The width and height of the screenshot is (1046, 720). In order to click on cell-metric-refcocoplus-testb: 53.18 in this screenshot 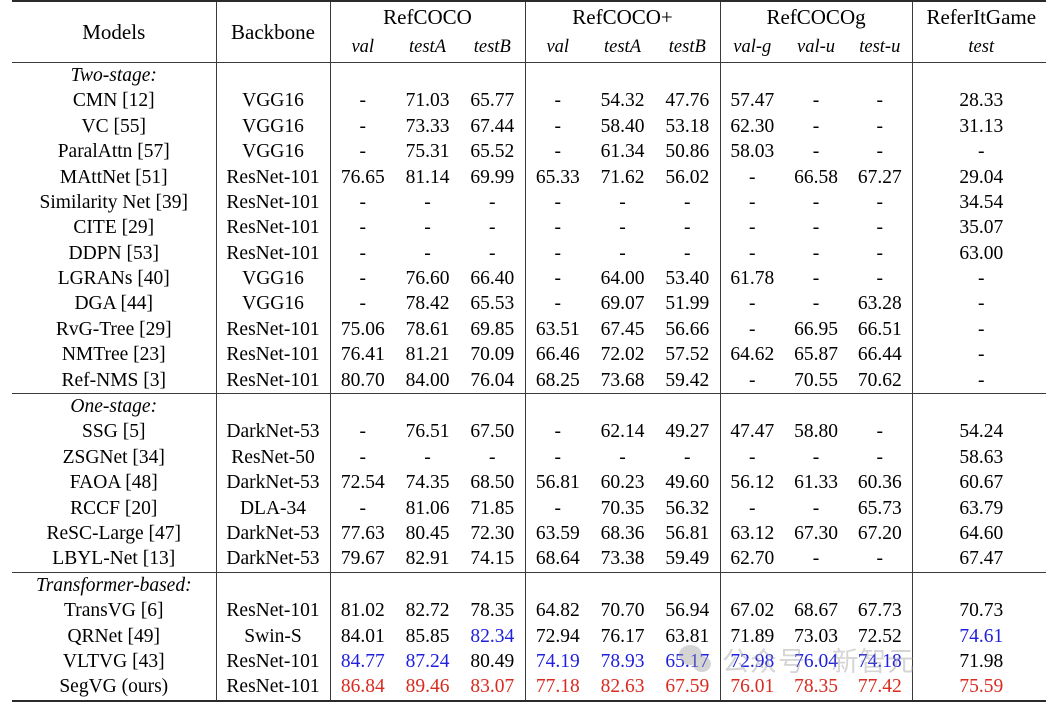, I will do `click(687, 126)`.